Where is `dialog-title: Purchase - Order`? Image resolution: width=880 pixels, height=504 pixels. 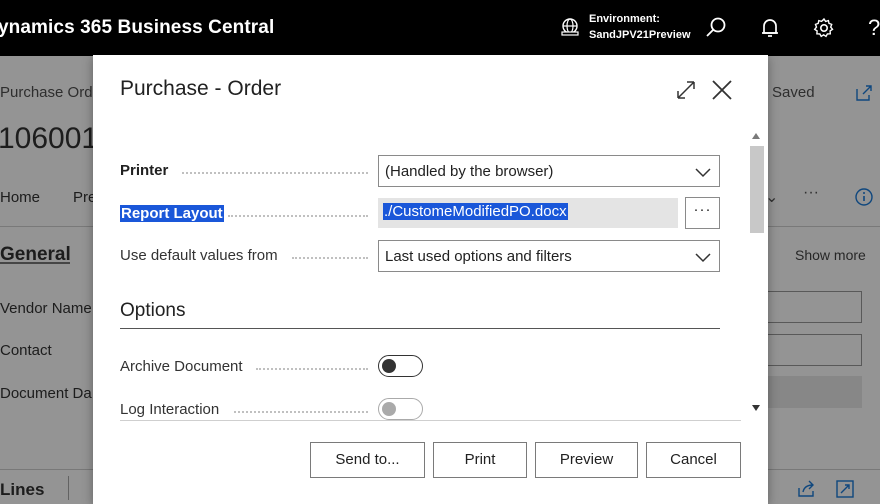
dialog-title: Purchase - Order is located at coordinates (201, 88).